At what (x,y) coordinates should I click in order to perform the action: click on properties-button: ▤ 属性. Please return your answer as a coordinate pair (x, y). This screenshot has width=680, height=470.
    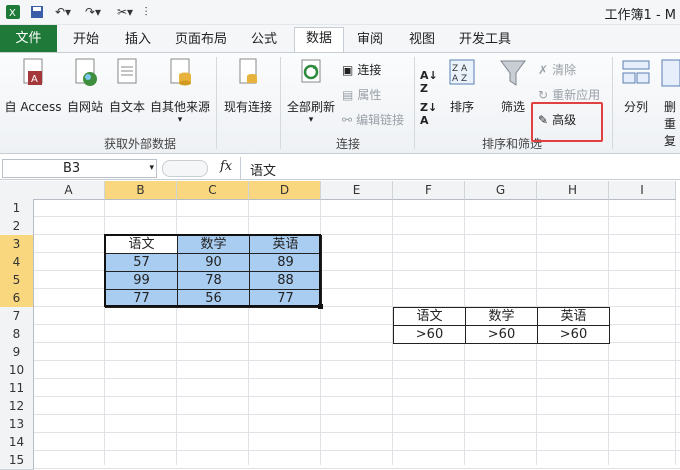
    Looking at the image, I should click on (361, 94).